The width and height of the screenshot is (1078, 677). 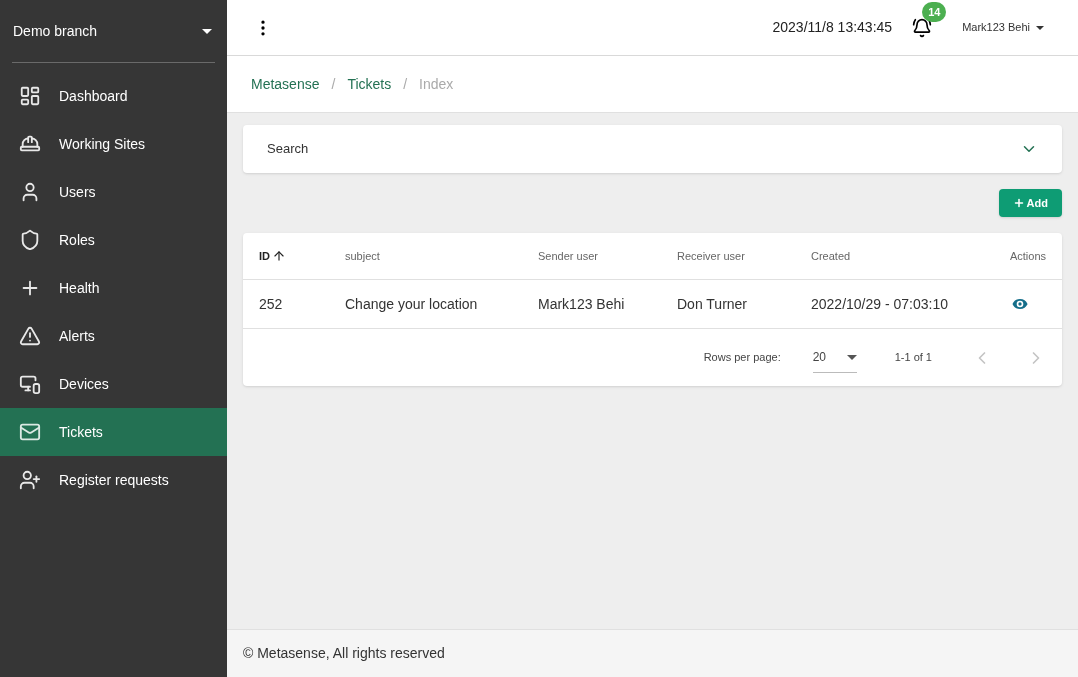 I want to click on search-panel: Search, so click(x=652, y=149).